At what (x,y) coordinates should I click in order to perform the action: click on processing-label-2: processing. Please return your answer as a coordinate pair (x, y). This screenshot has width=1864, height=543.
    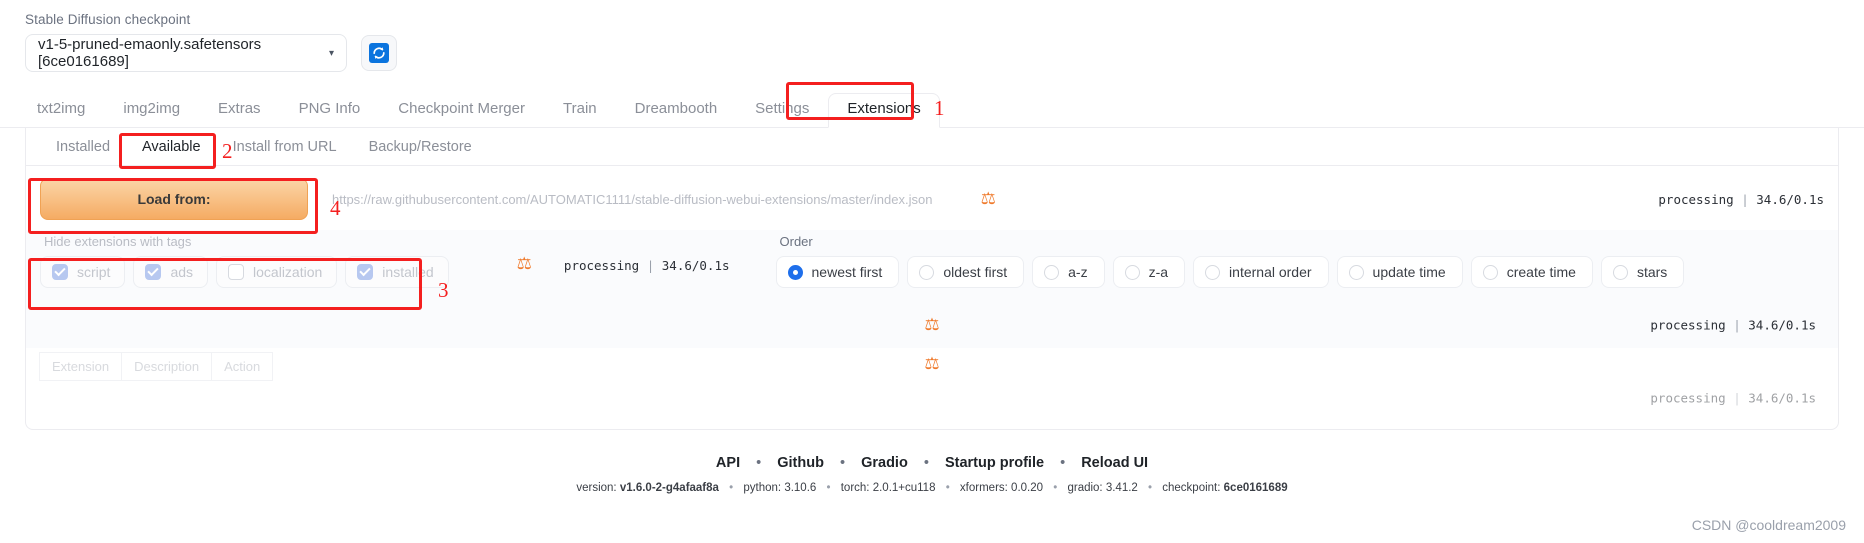
    Looking at the image, I should click on (601, 265).